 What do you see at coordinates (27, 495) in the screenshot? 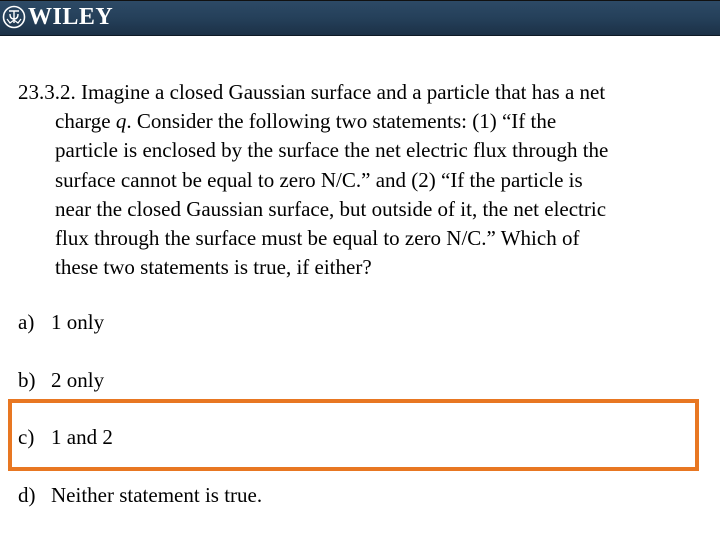
I see `option-letter: d)` at bounding box center [27, 495].